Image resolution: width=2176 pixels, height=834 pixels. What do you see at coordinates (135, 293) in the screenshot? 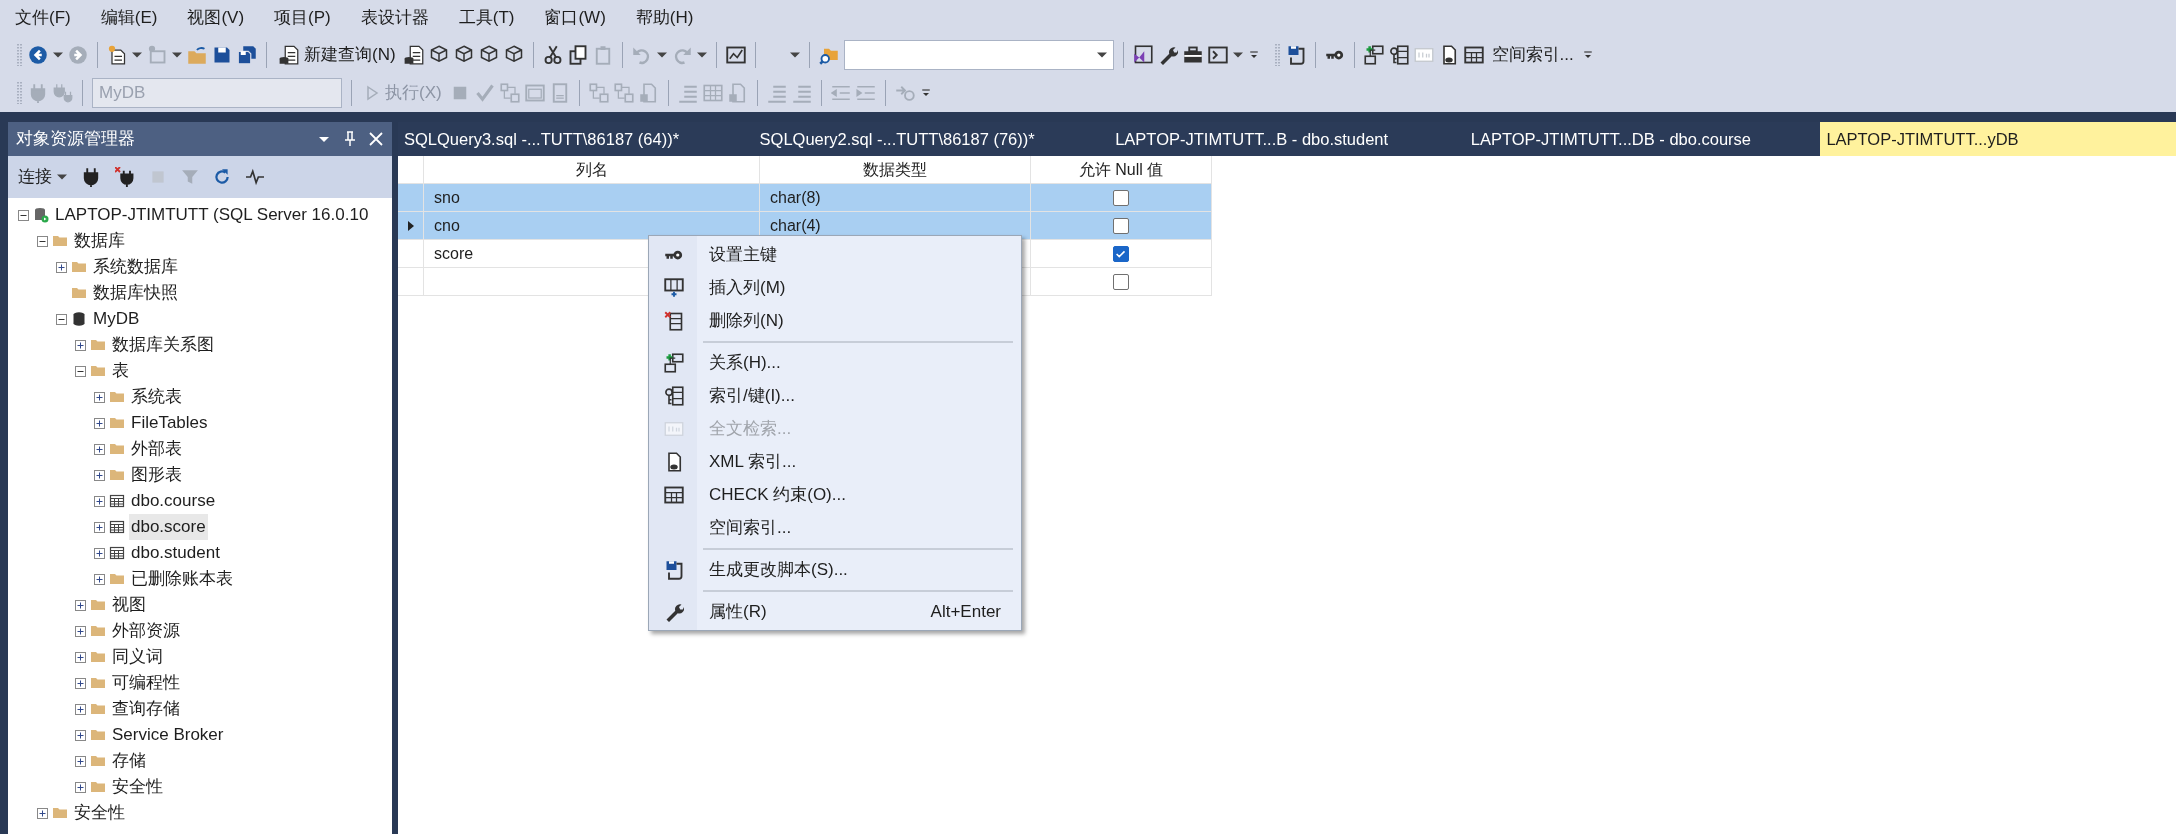
I see `tree-item: 数据库快照` at bounding box center [135, 293].